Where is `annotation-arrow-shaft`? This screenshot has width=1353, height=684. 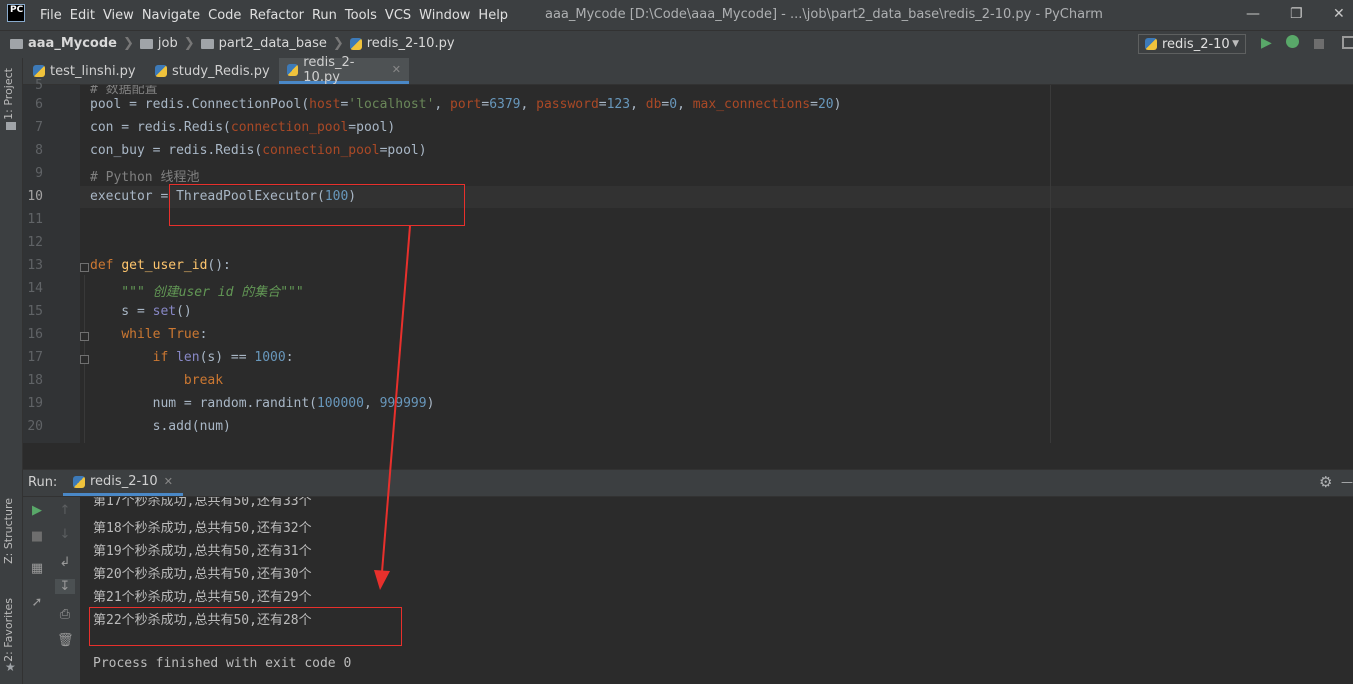 annotation-arrow-shaft is located at coordinates (396, 399).